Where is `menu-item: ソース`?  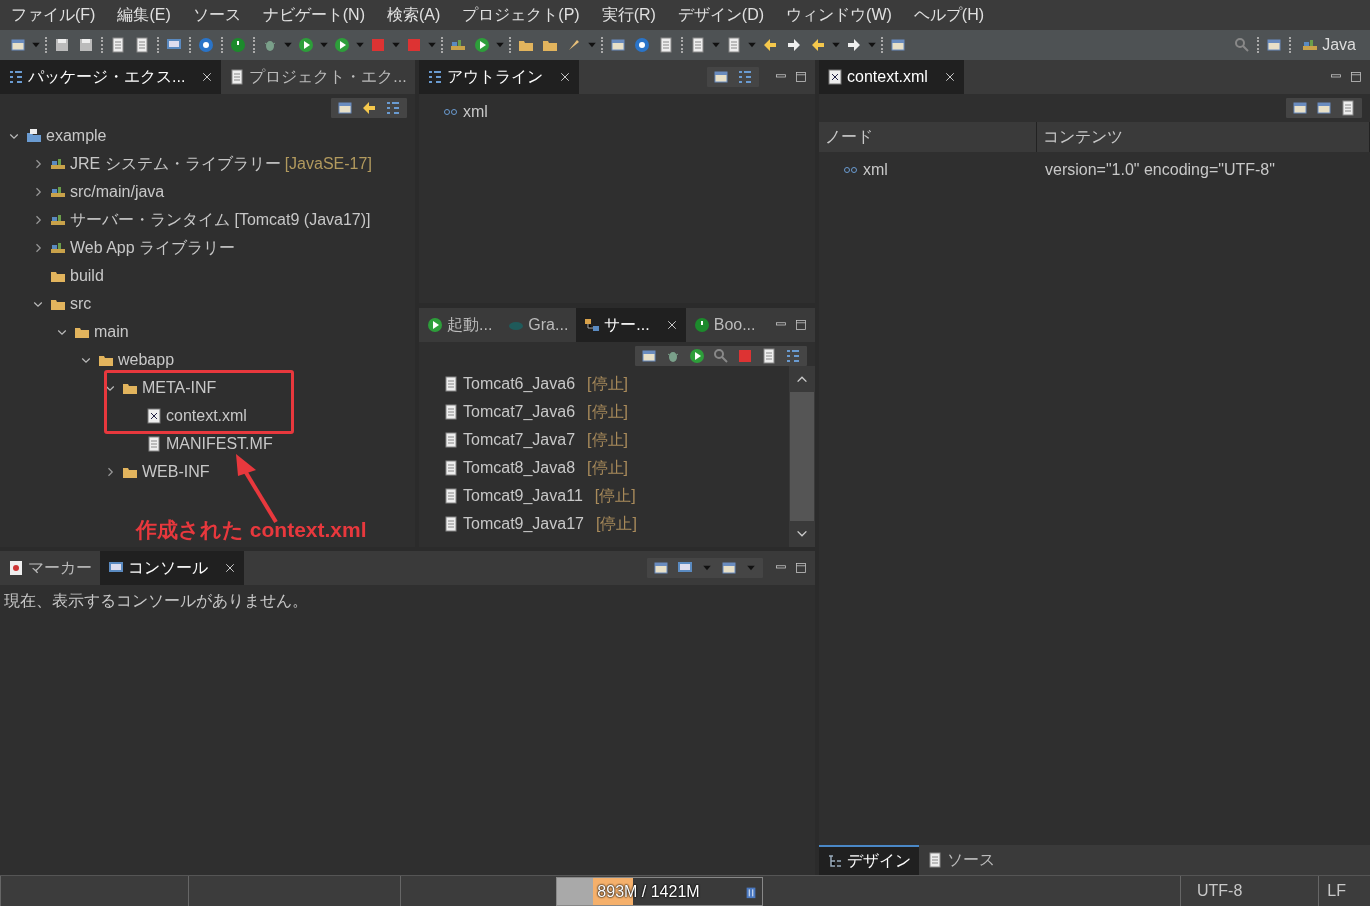
menu-item: ソース is located at coordinates (216, 15).